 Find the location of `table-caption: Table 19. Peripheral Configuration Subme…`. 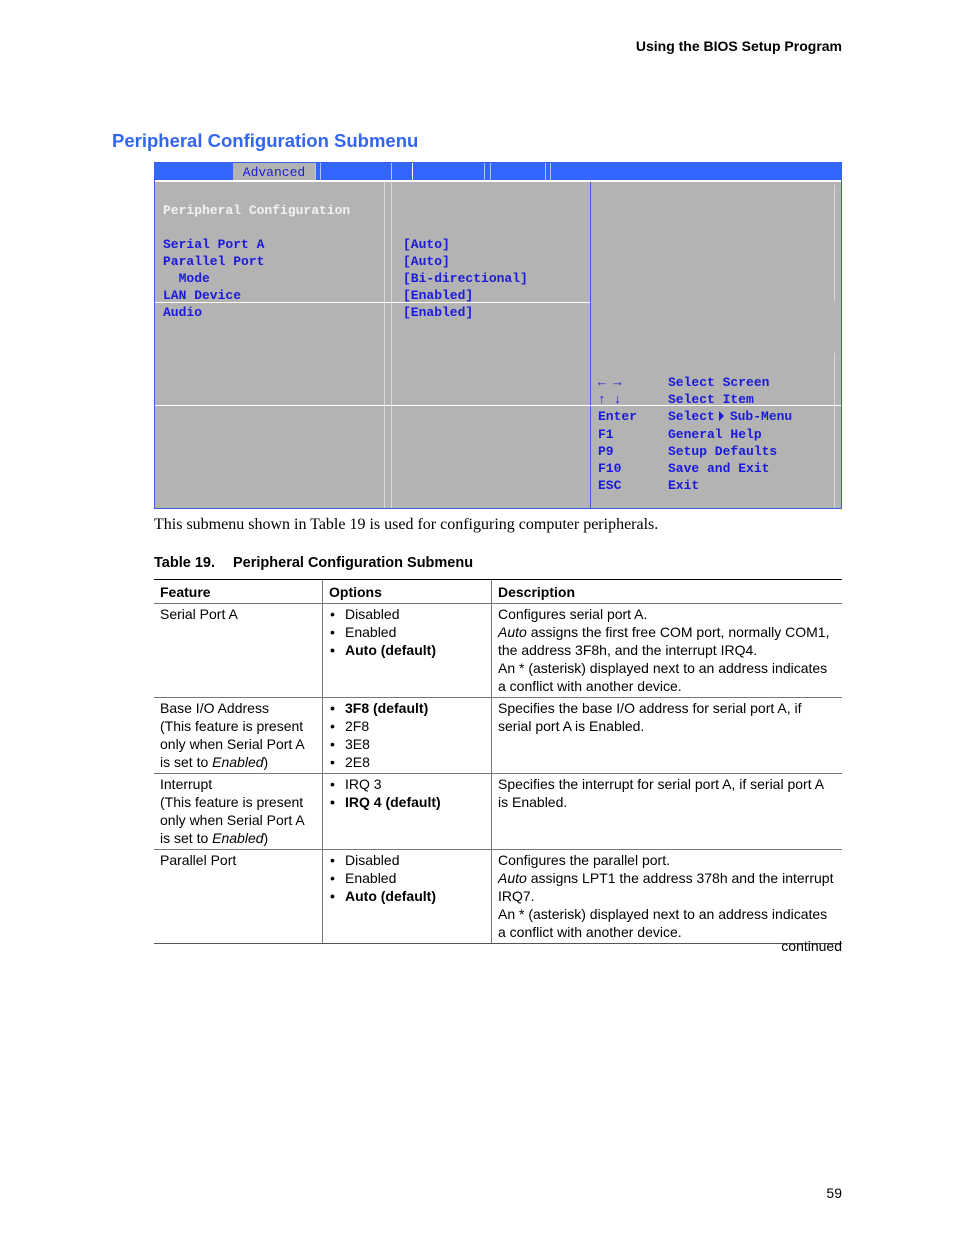

table-caption: Table 19. Peripheral Configuration Subme… is located at coordinates (313, 563).